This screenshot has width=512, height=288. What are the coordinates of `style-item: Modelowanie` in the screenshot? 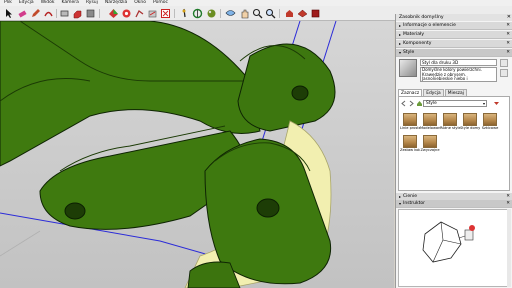 It's located at (430, 123).